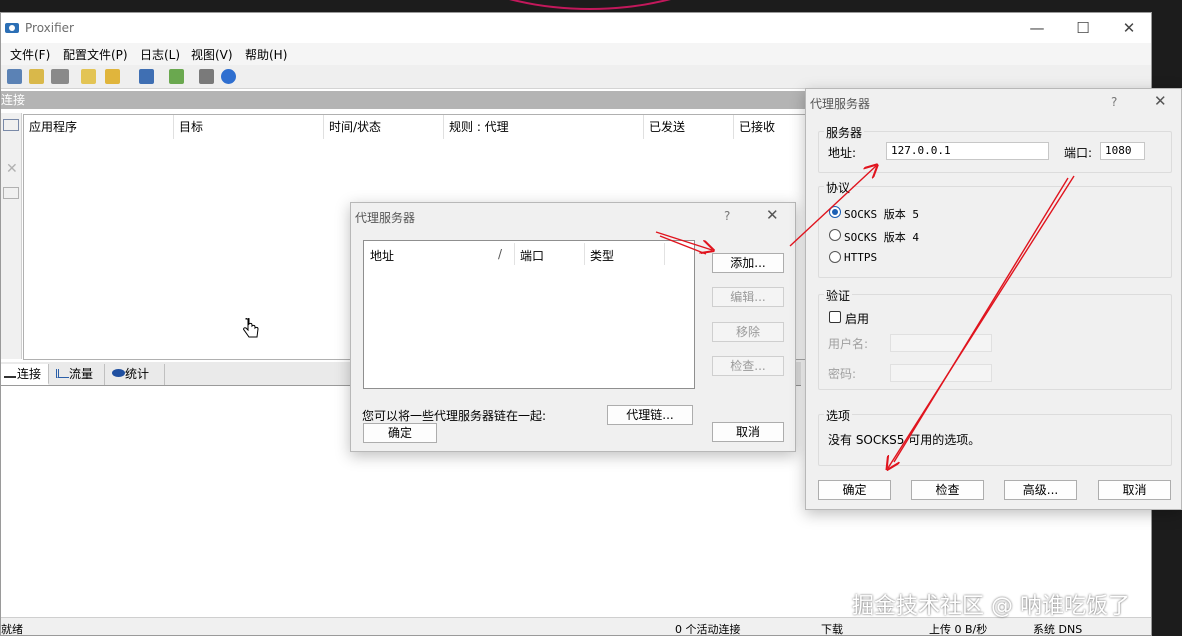 The width and height of the screenshot is (1182, 636). What do you see at coordinates (967, 151) in the screenshot?
I see `address-input: 127.0.0.1` at bounding box center [967, 151].